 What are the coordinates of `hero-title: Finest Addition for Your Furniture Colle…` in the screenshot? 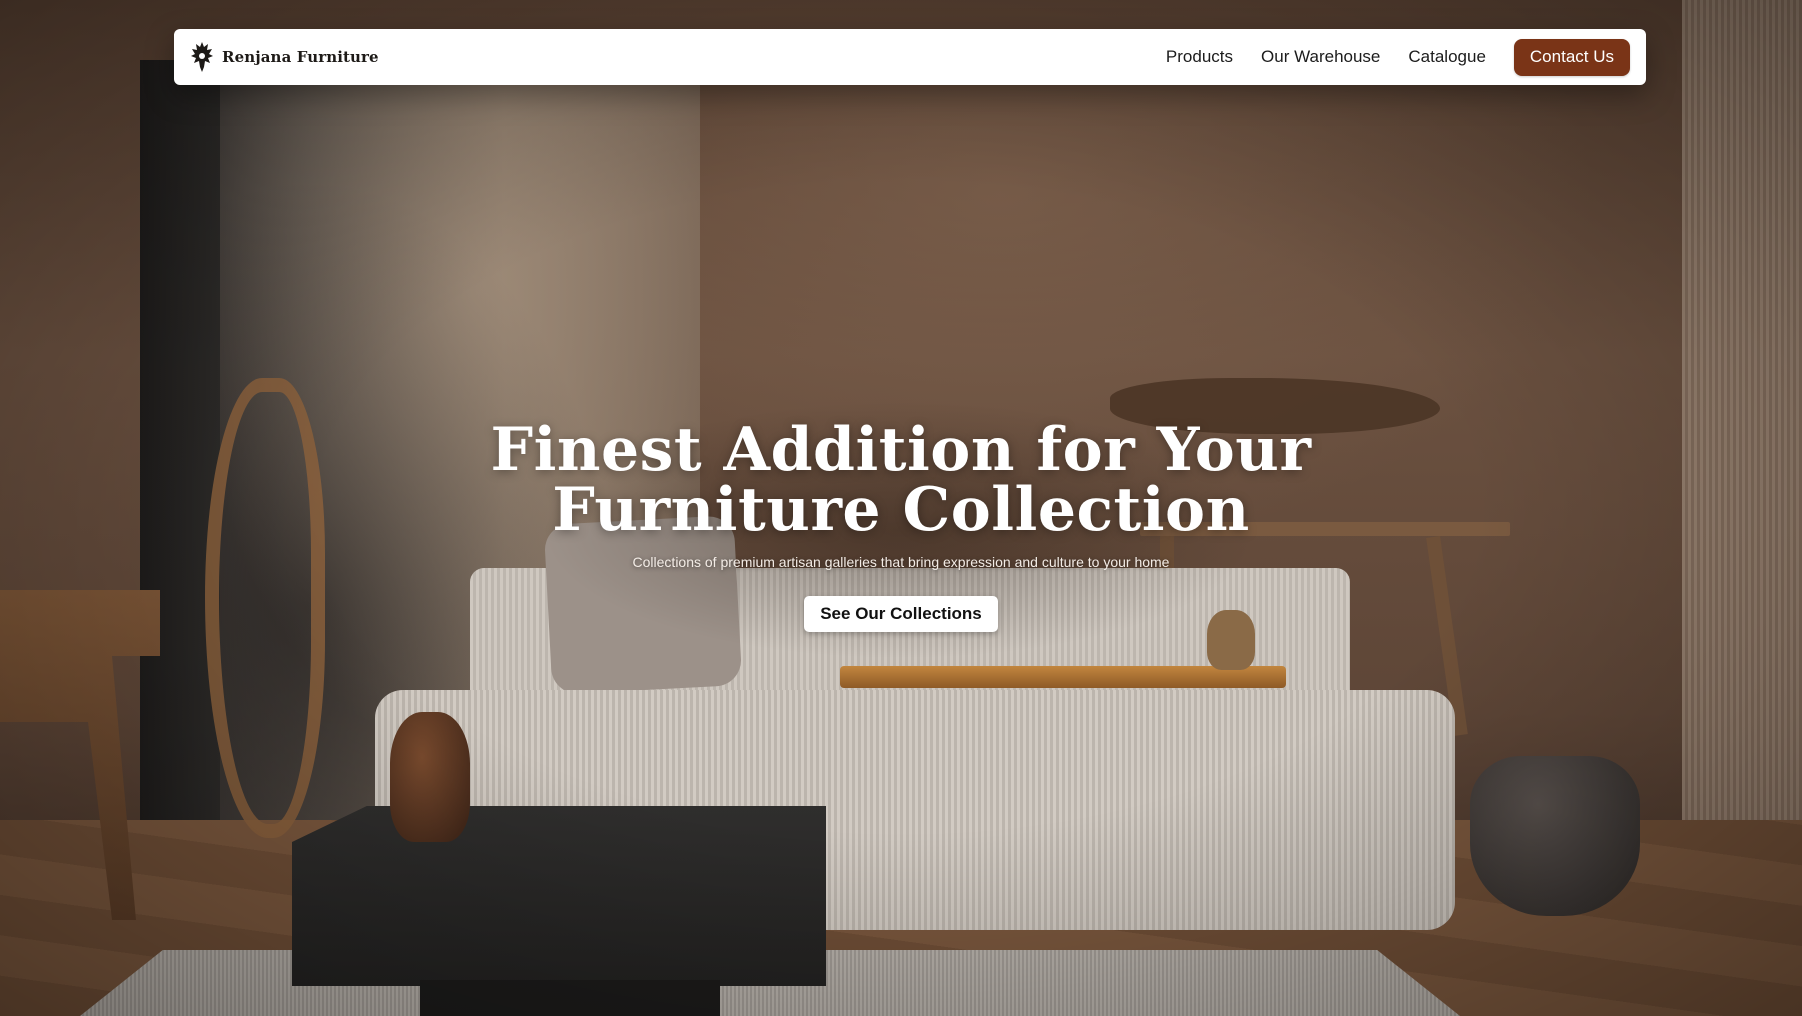 It's located at (901, 480).